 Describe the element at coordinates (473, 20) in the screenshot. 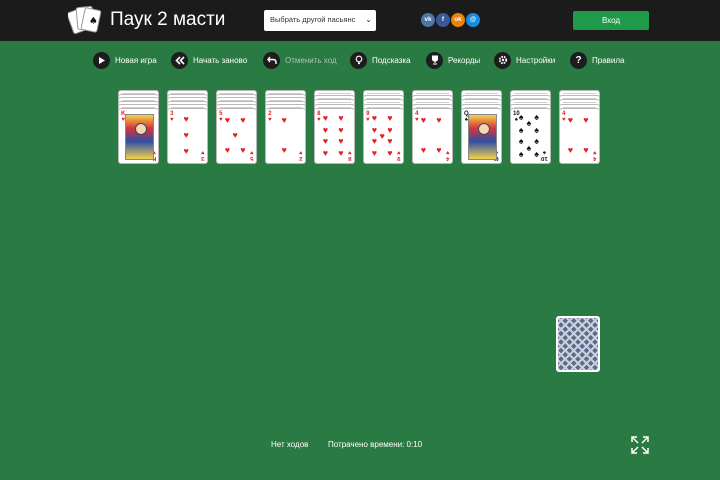

I see `mailru-icon: @` at that location.